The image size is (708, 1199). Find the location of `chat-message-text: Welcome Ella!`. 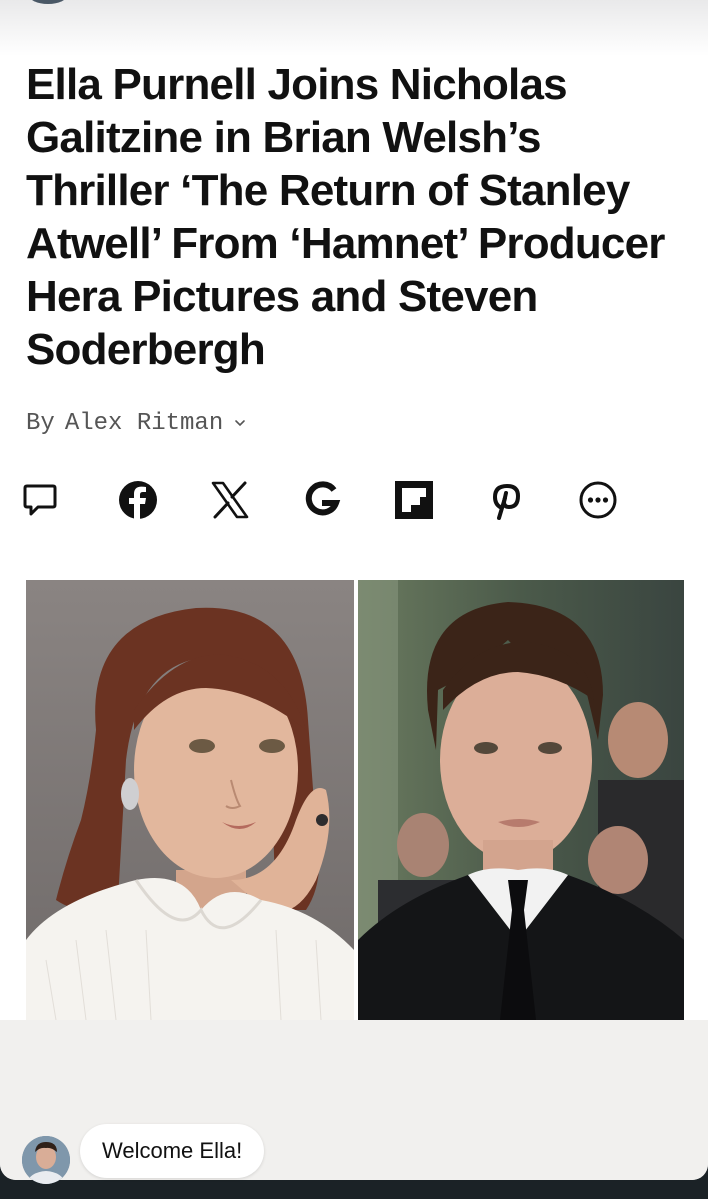

chat-message-text: Welcome Ella! is located at coordinates (172, 1150).